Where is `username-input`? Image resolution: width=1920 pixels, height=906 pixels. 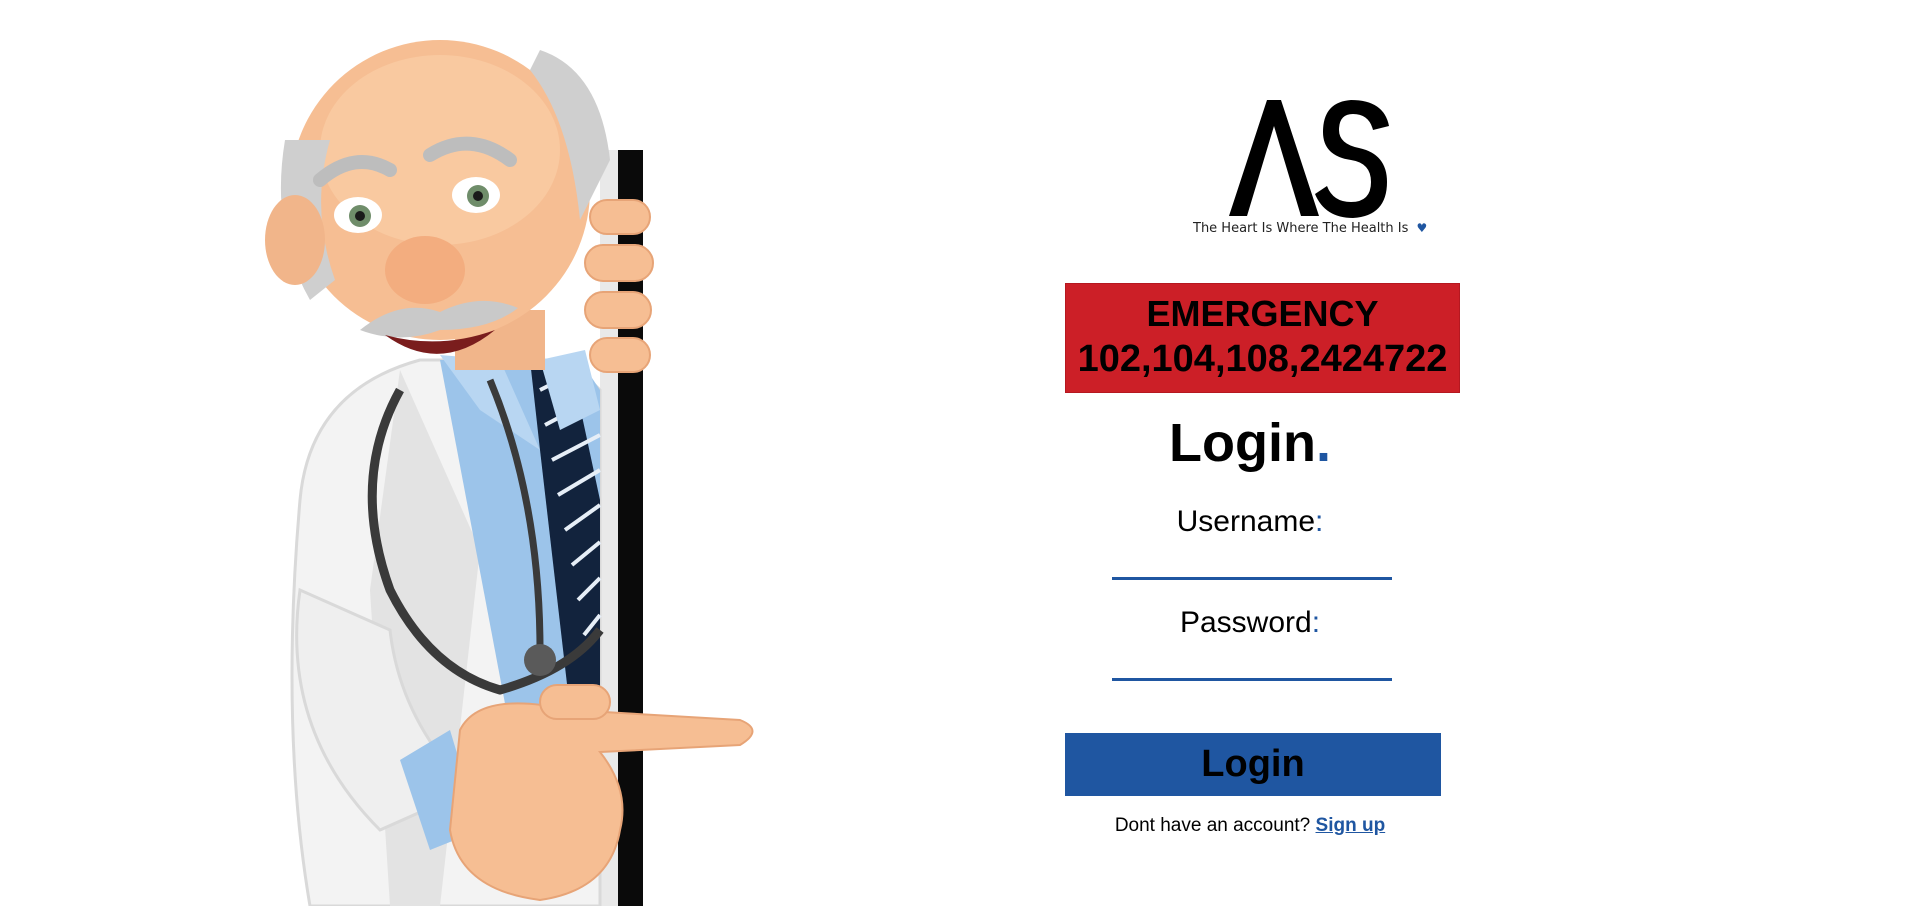
username-input is located at coordinates (1252, 560).